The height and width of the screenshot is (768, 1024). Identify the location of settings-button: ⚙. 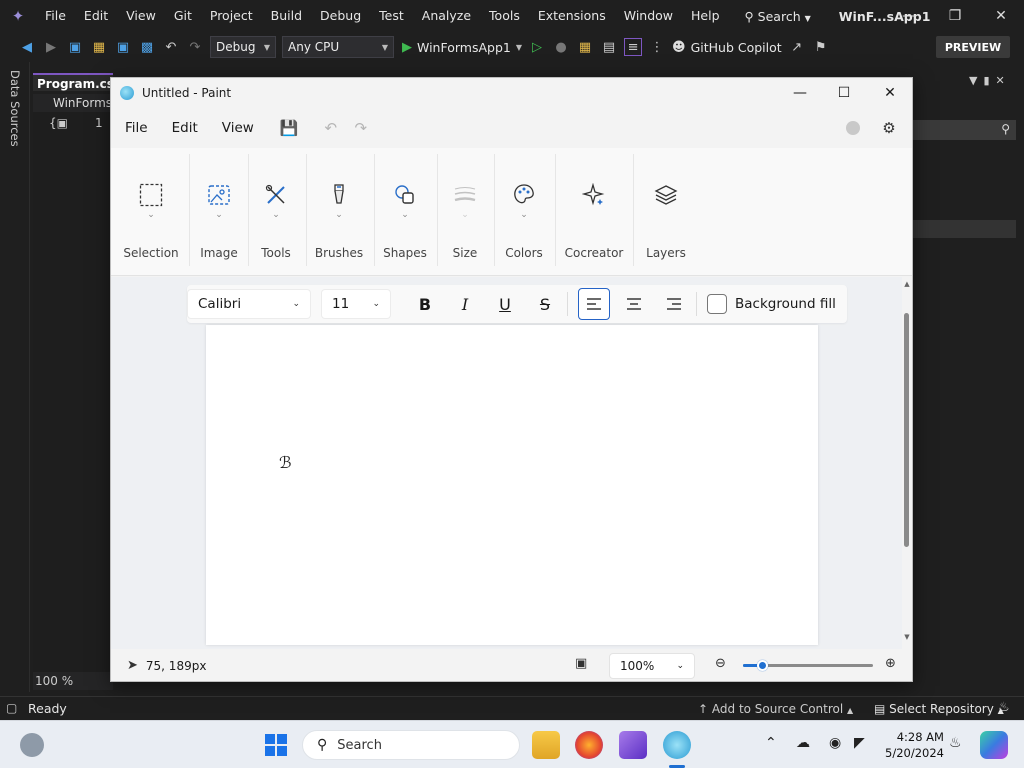
(889, 128).